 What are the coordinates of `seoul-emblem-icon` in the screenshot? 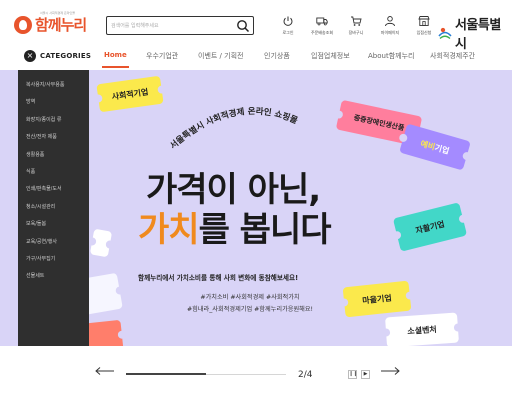 It's located at (445, 33).